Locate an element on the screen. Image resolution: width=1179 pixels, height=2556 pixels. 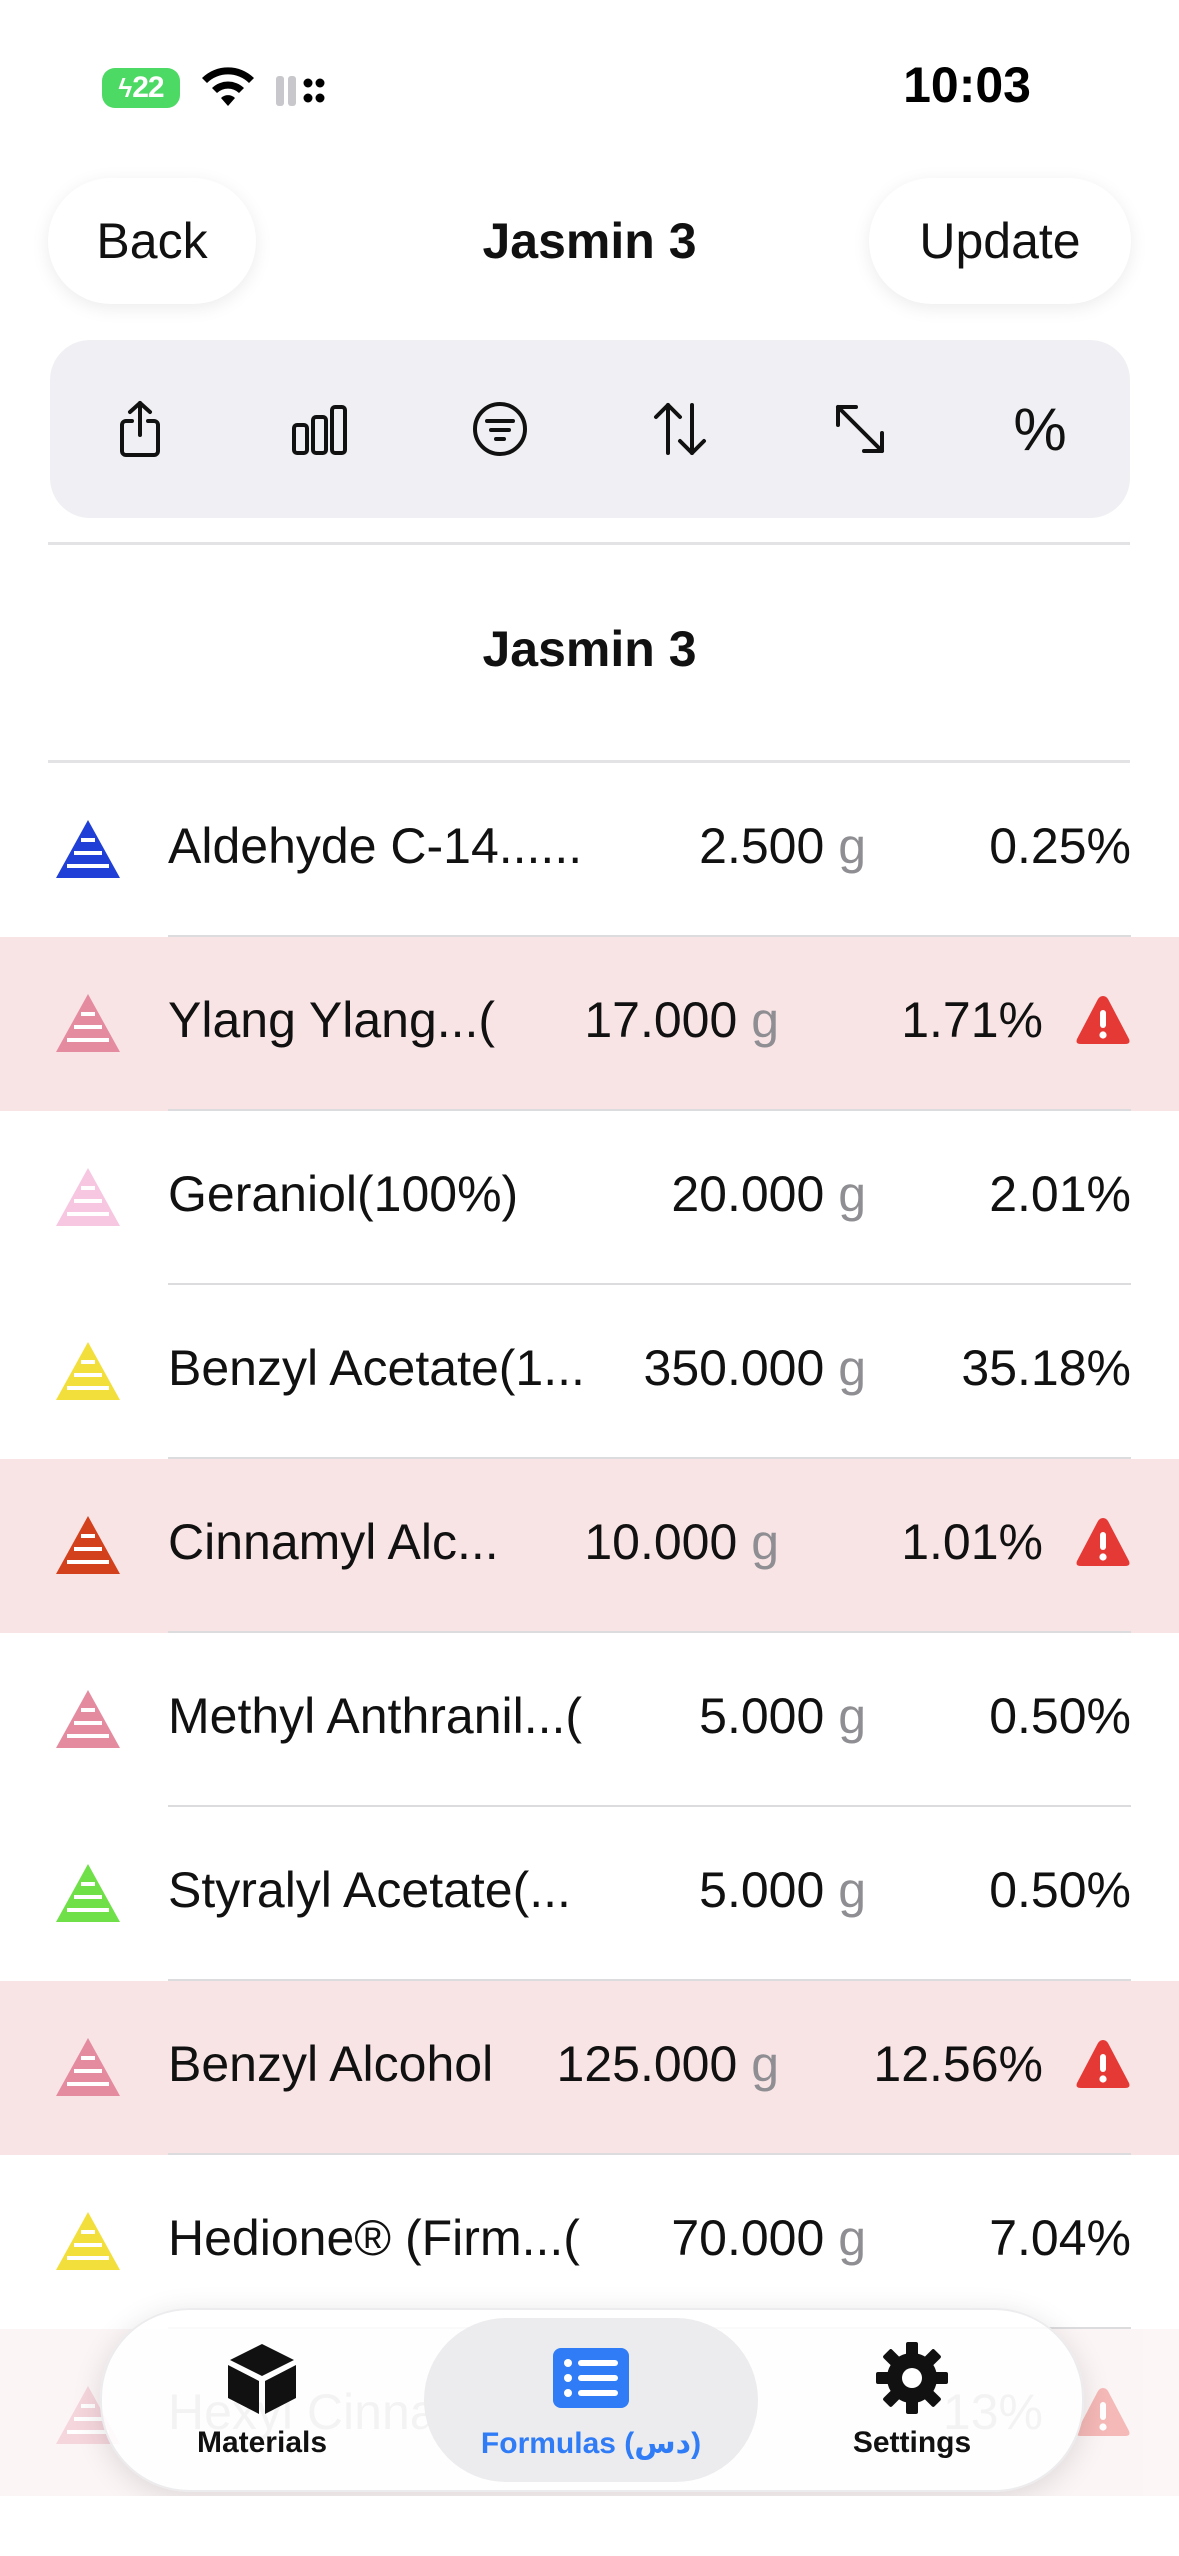
tab-formulas: Formulas (دس) is located at coordinates (591, 2400).